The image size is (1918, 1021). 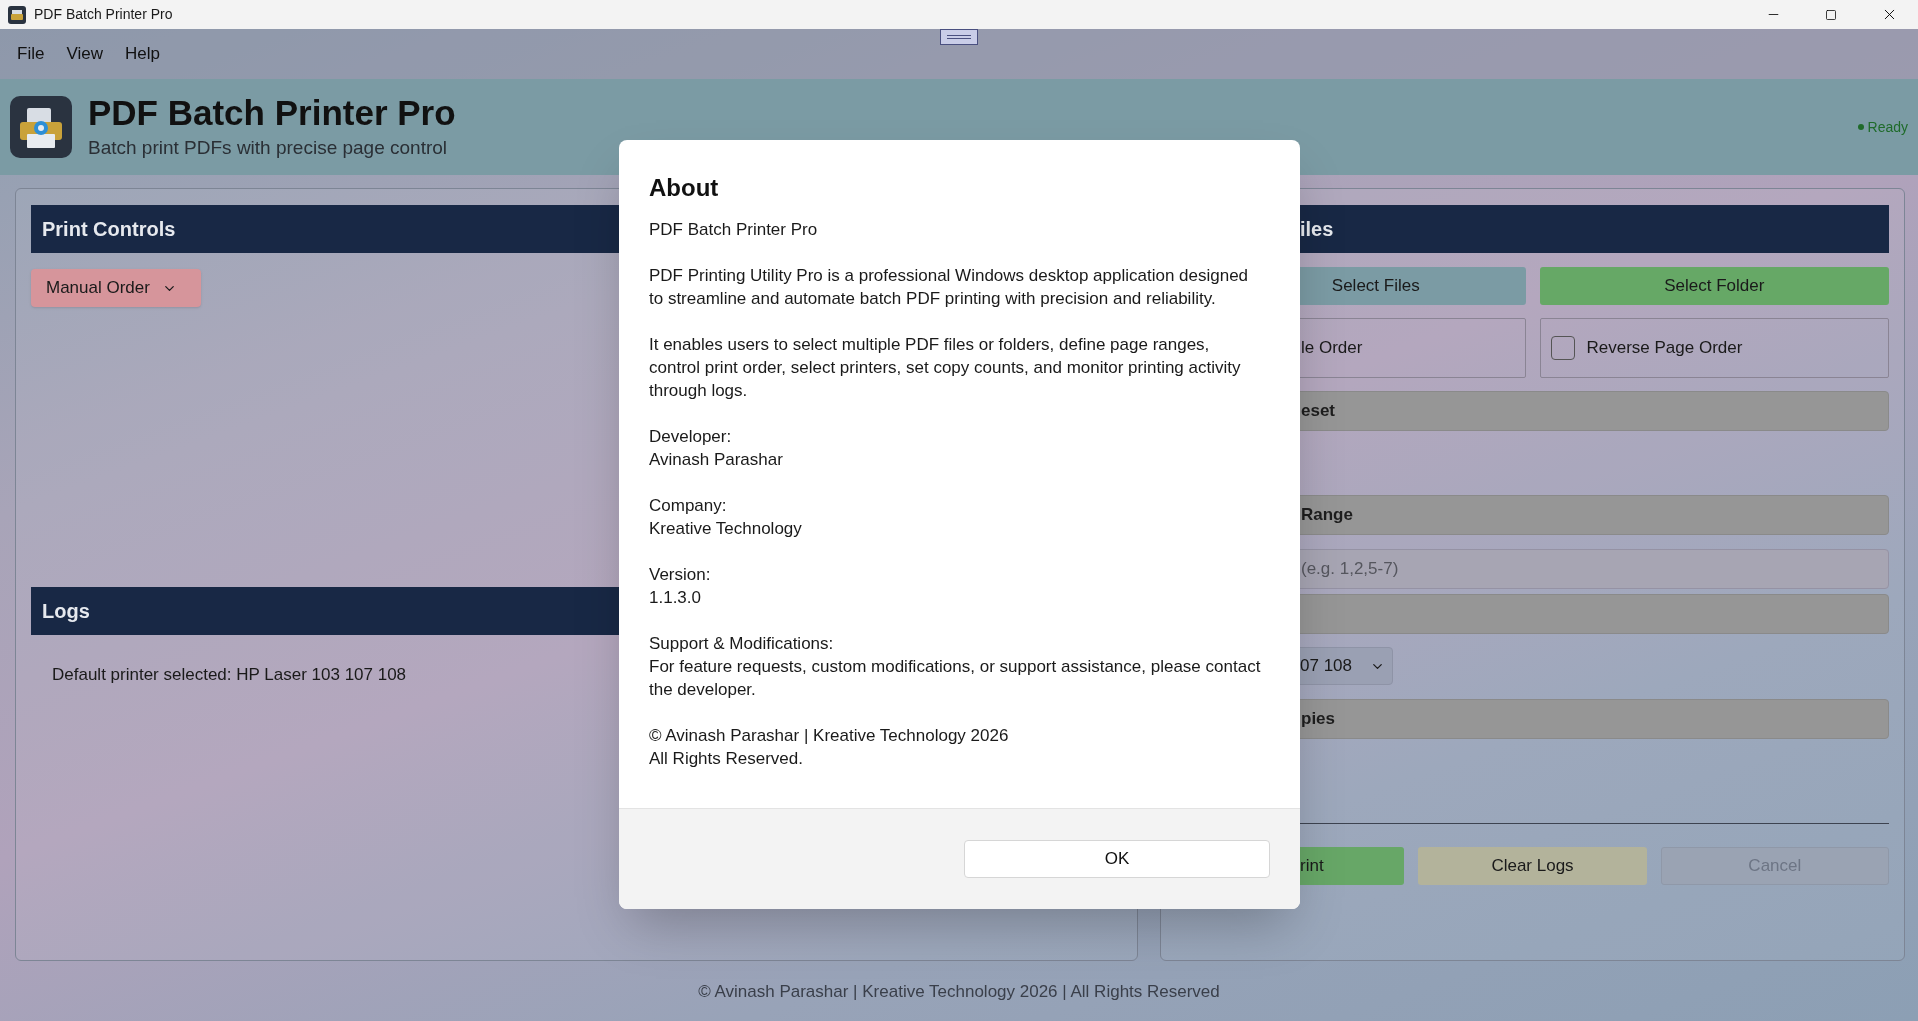 What do you see at coordinates (959, 991) in the screenshot?
I see `footer-text: © Avinash Parashar | Kreative Technology 2026 | All Rights Reserved` at bounding box center [959, 991].